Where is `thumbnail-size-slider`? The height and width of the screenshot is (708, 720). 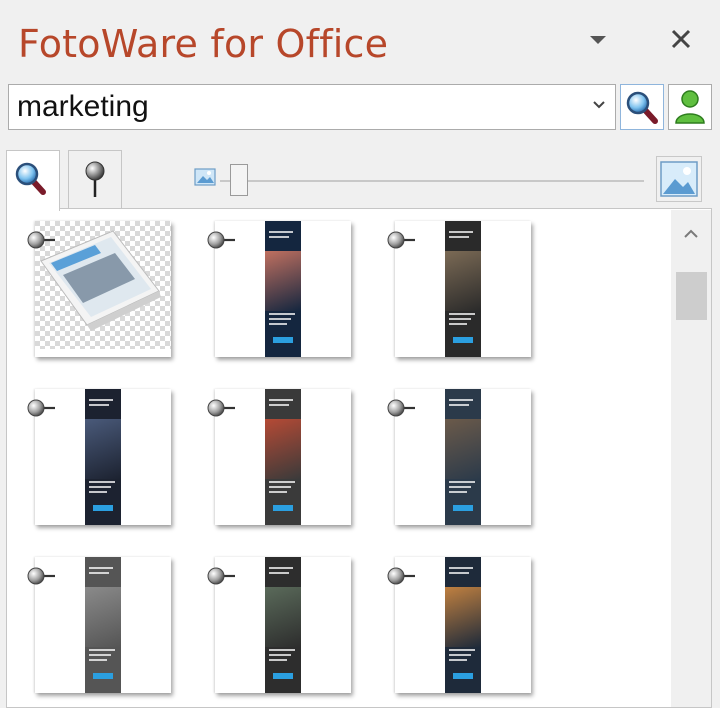 thumbnail-size-slider is located at coordinates (424, 180).